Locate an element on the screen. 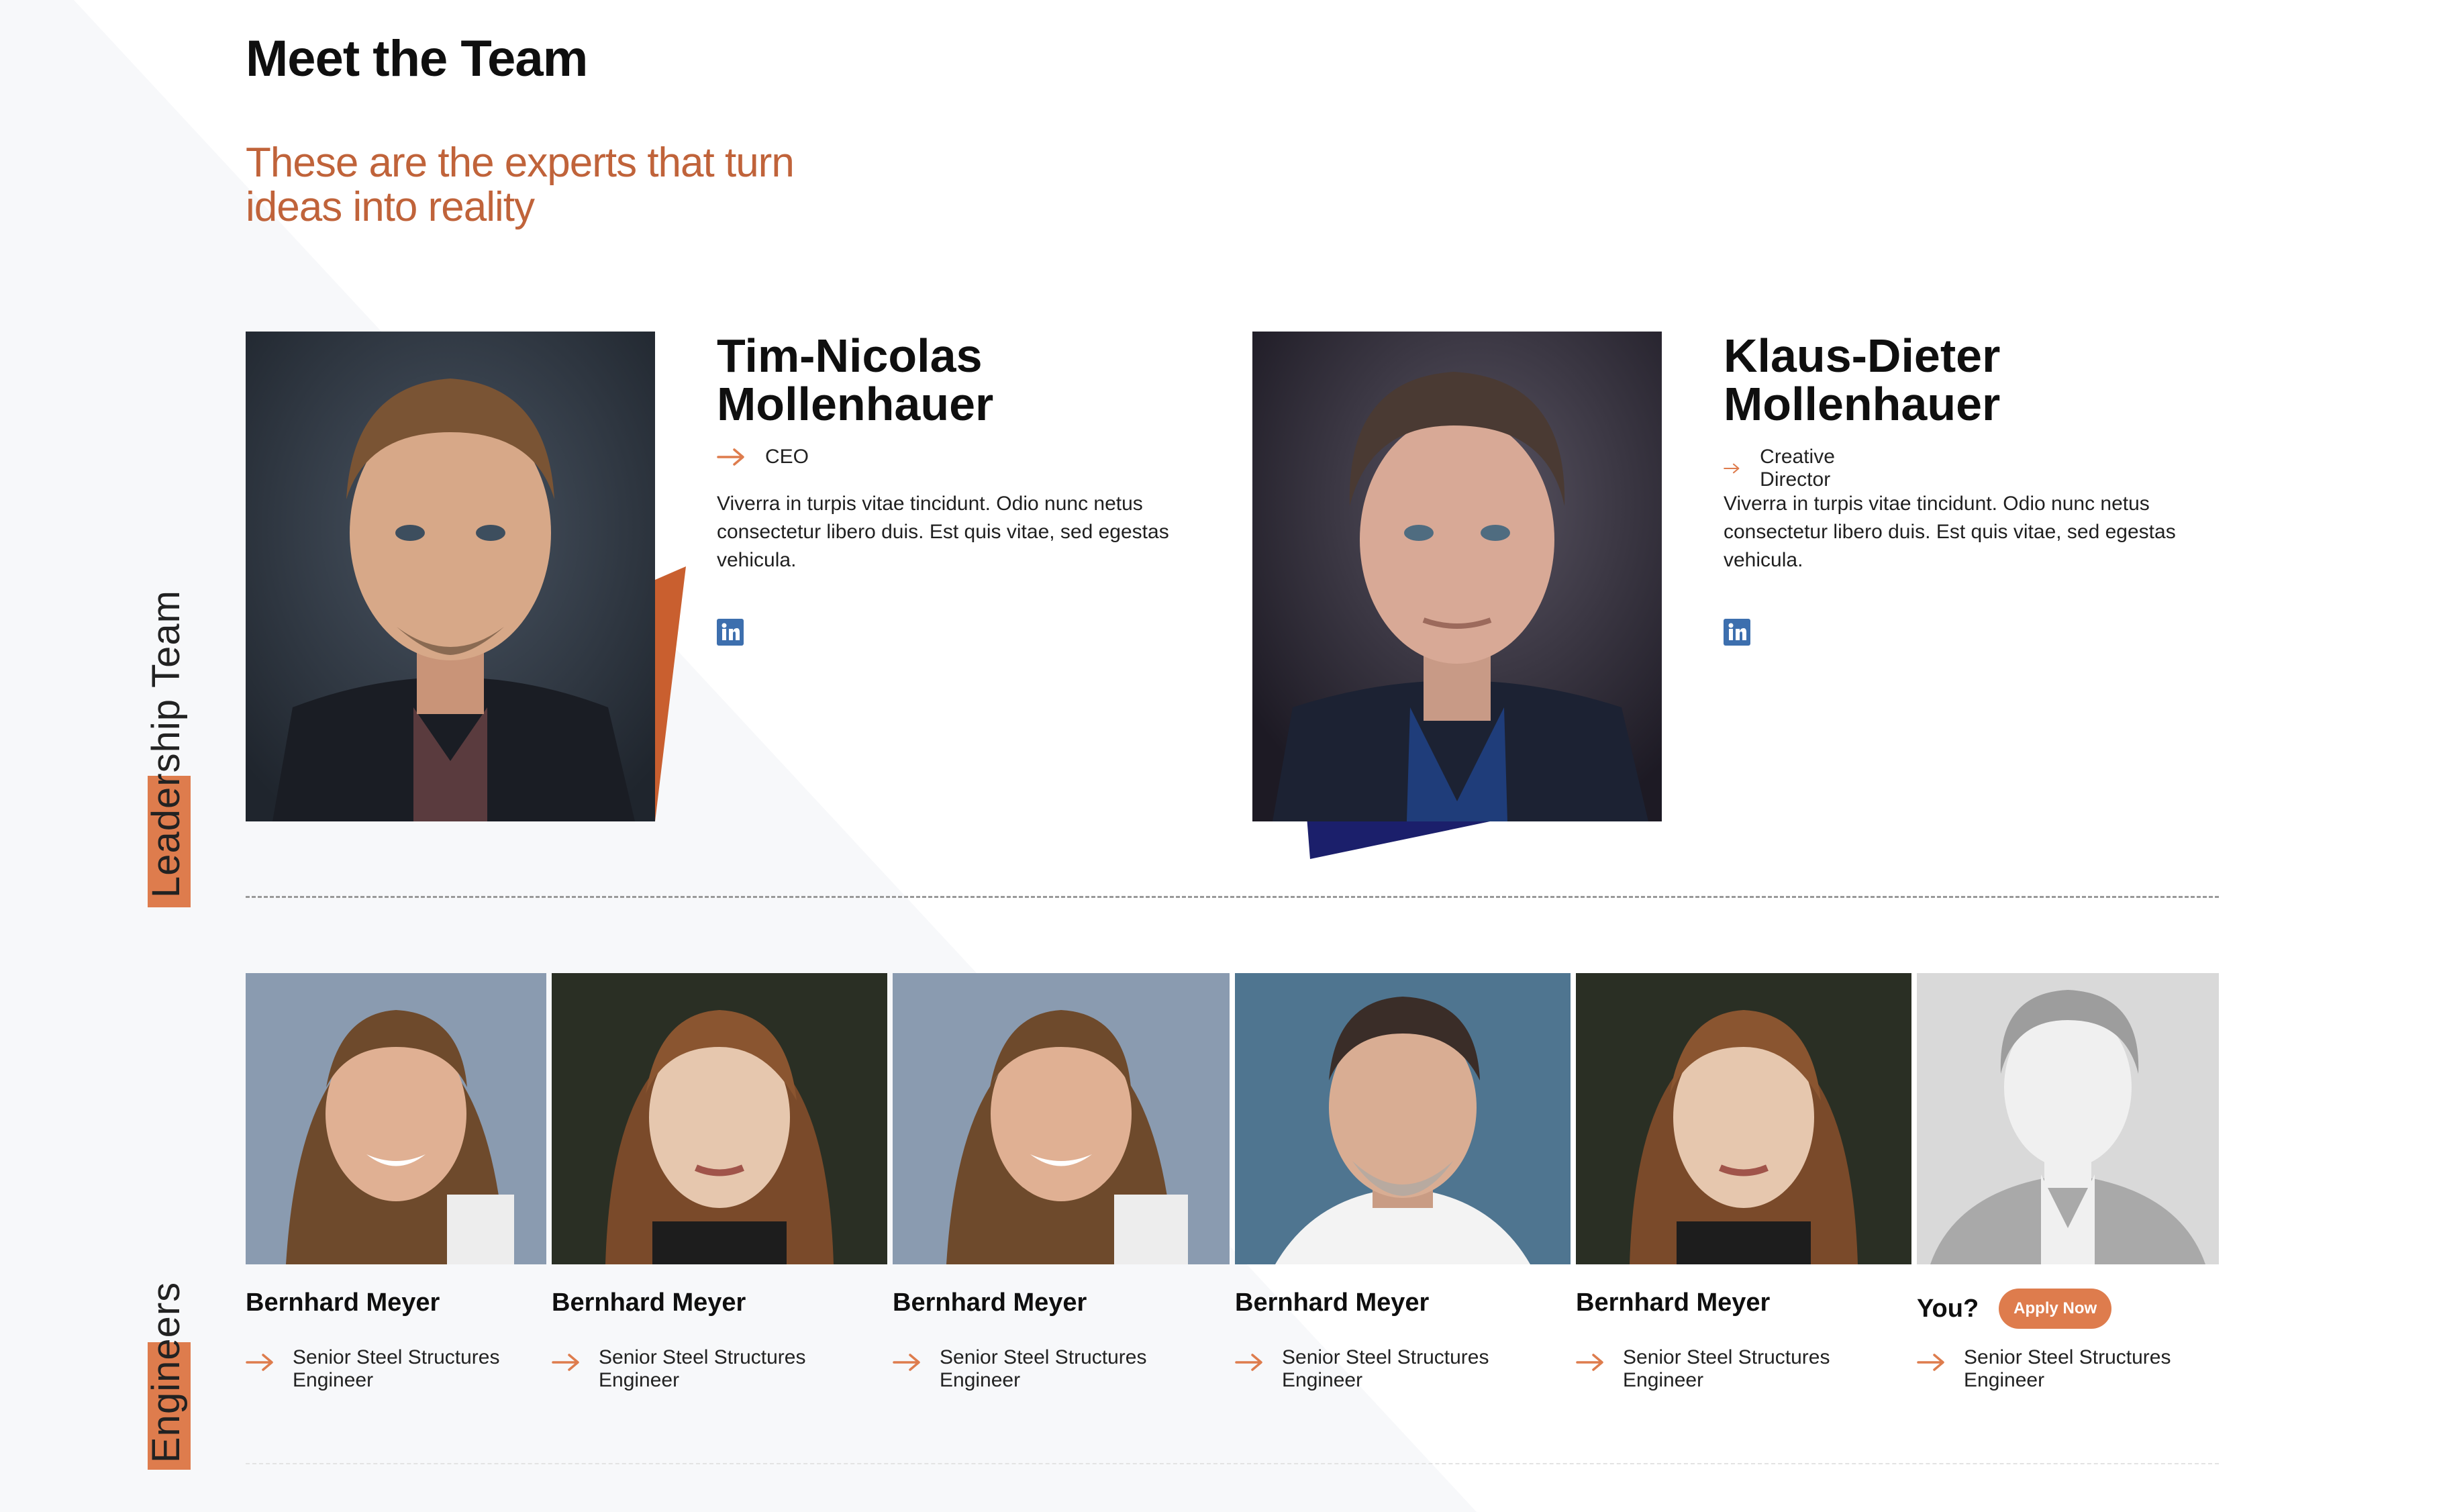 Image resolution: width=2439 pixels, height=1512 pixels. engineers-label-text: Engineers is located at coordinates (166, 1372).